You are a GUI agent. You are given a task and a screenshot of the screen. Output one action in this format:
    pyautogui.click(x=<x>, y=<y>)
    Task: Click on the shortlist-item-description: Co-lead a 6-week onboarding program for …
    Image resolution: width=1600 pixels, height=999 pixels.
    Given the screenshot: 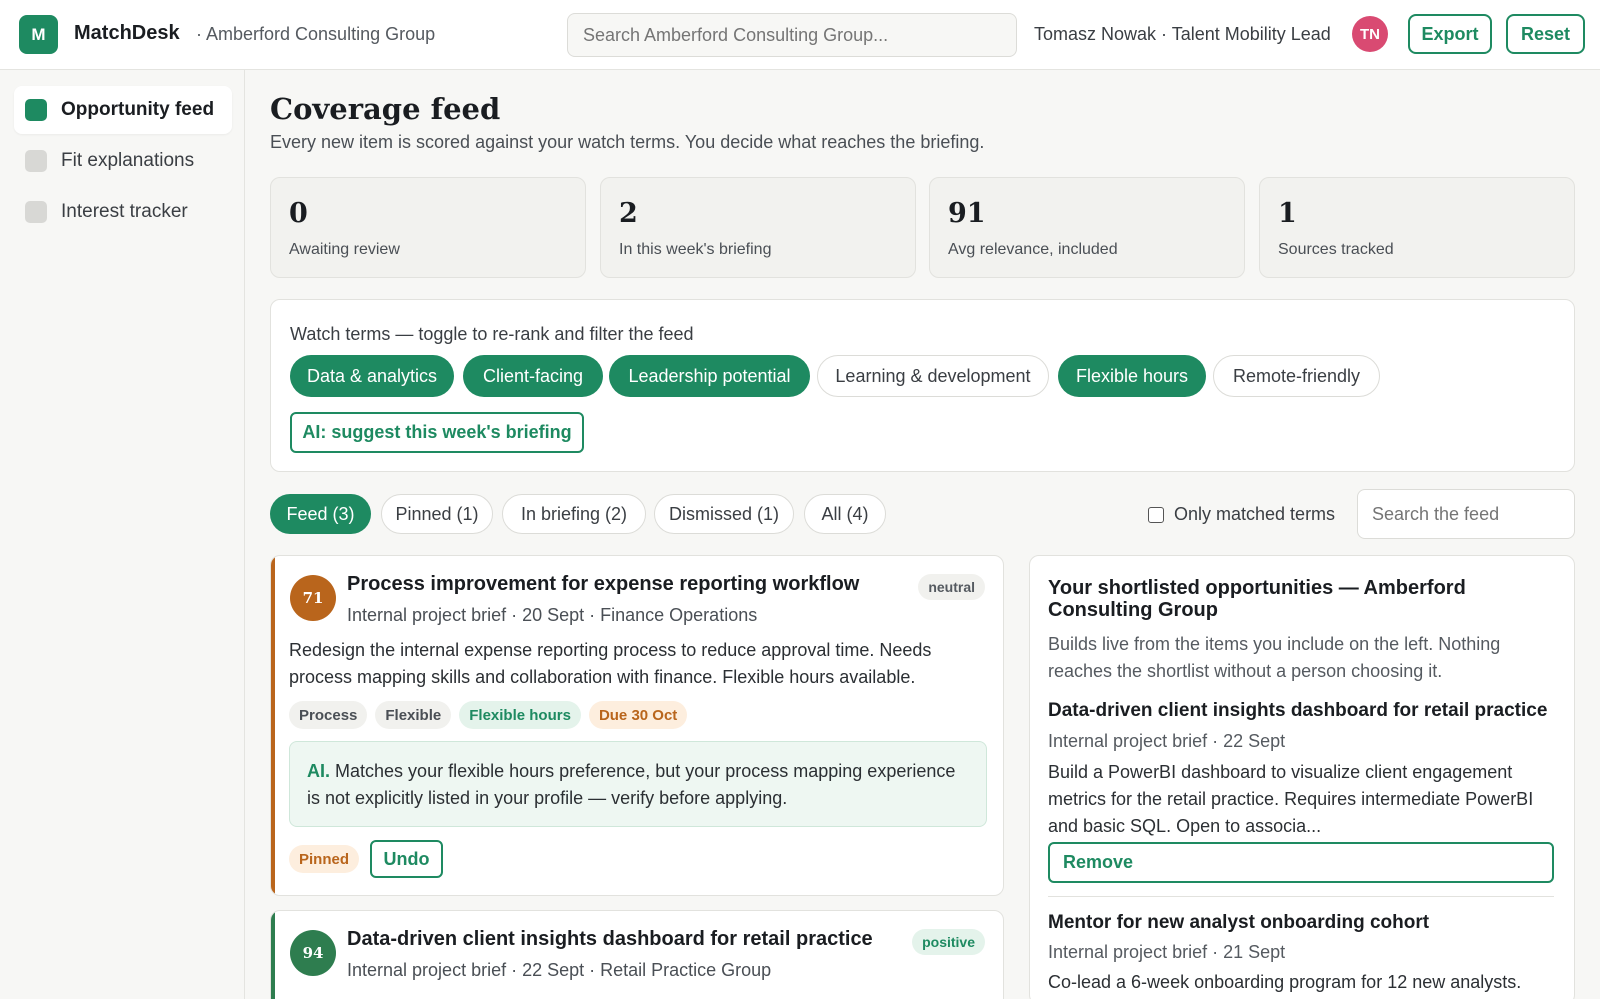 What is the action you would take?
    pyautogui.click(x=1285, y=982)
    